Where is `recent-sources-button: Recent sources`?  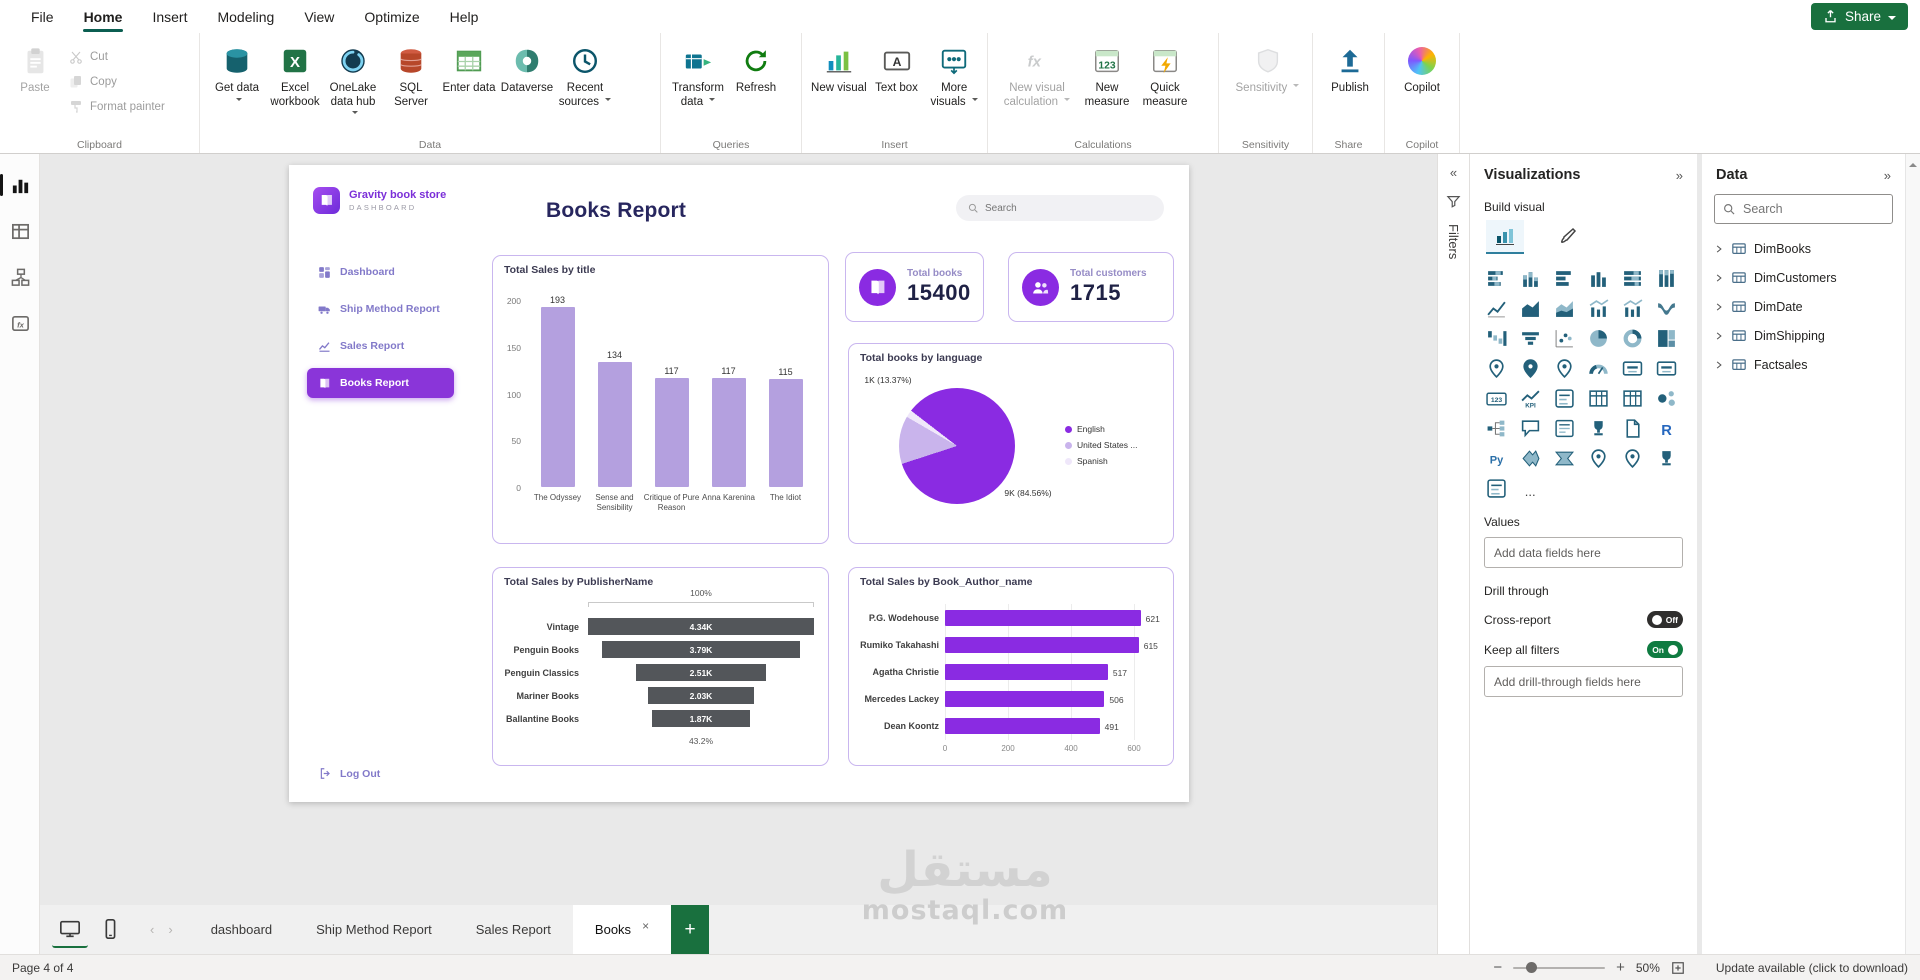 recent-sources-button: Recent sources is located at coordinates (585, 83).